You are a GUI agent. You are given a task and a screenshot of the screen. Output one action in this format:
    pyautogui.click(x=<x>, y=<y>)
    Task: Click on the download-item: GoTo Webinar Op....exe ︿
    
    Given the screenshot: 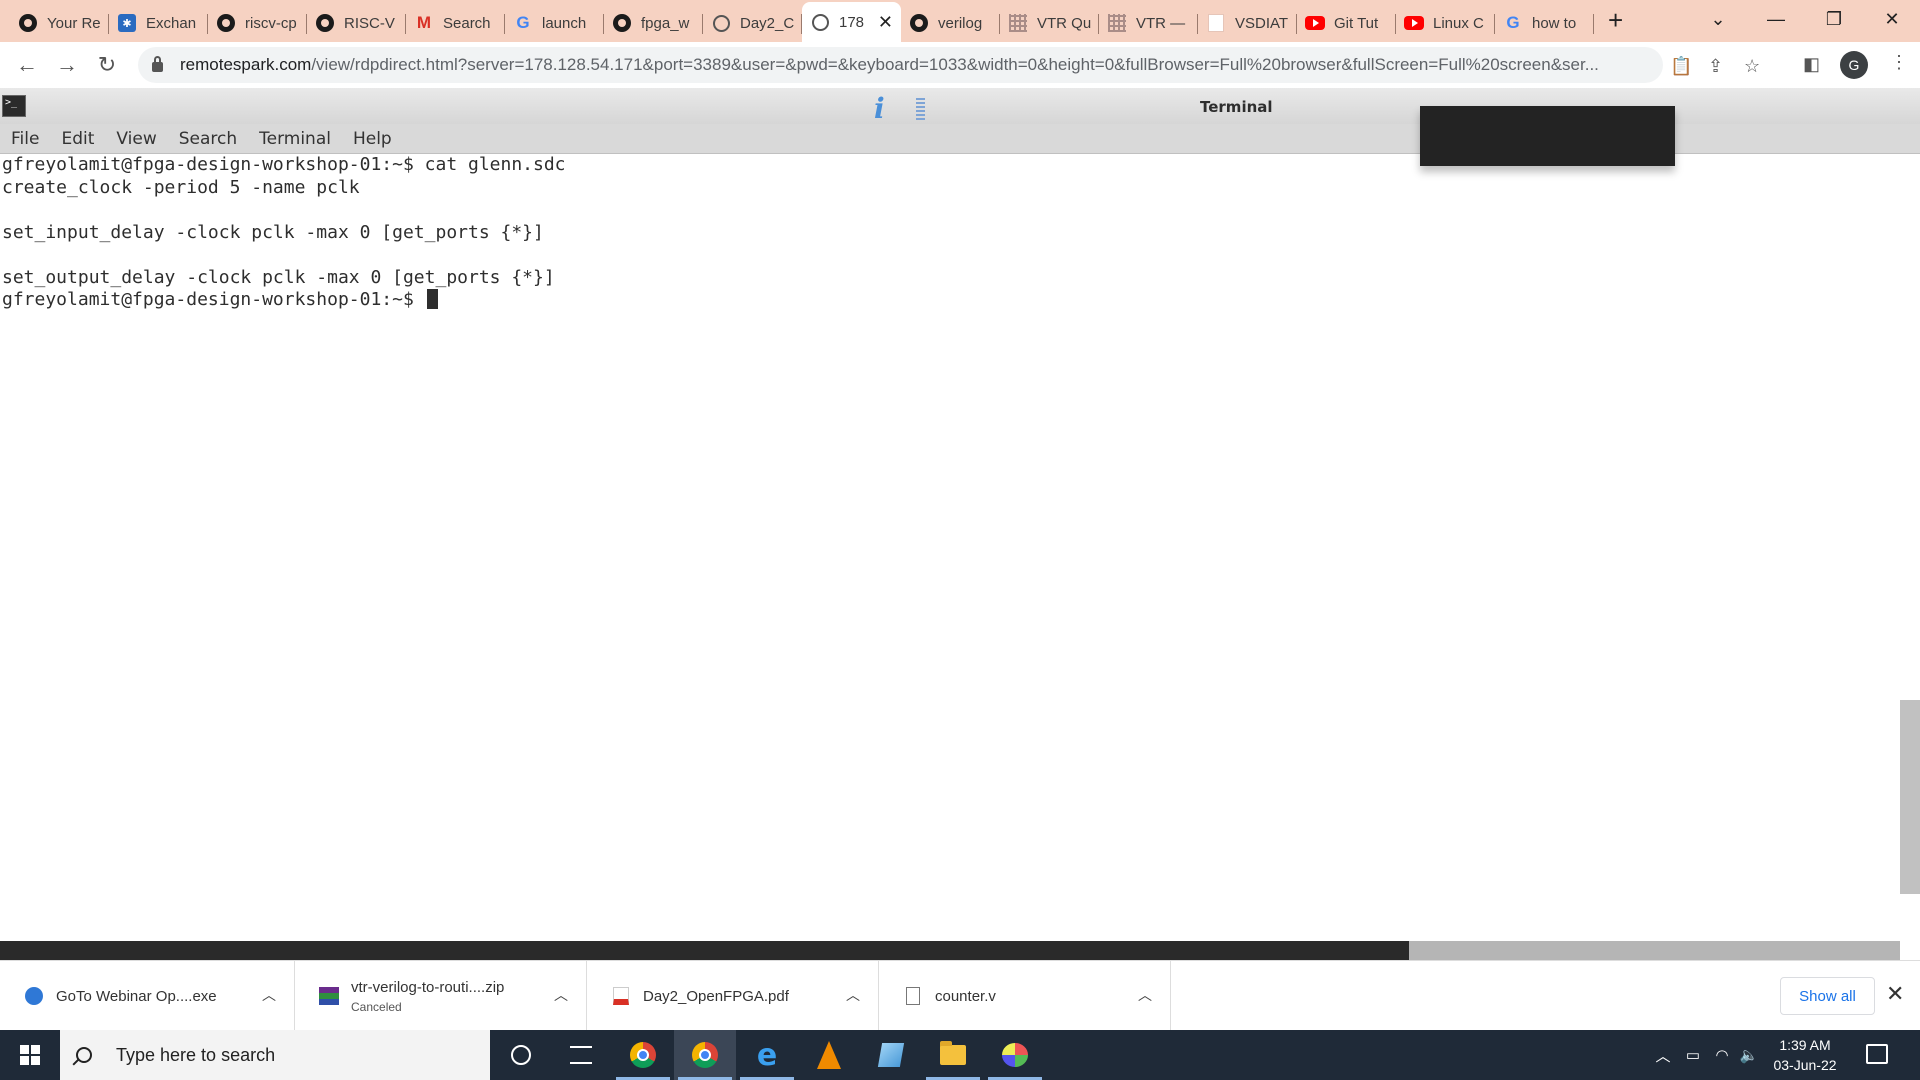 What is the action you would take?
    pyautogui.click(x=147, y=996)
    